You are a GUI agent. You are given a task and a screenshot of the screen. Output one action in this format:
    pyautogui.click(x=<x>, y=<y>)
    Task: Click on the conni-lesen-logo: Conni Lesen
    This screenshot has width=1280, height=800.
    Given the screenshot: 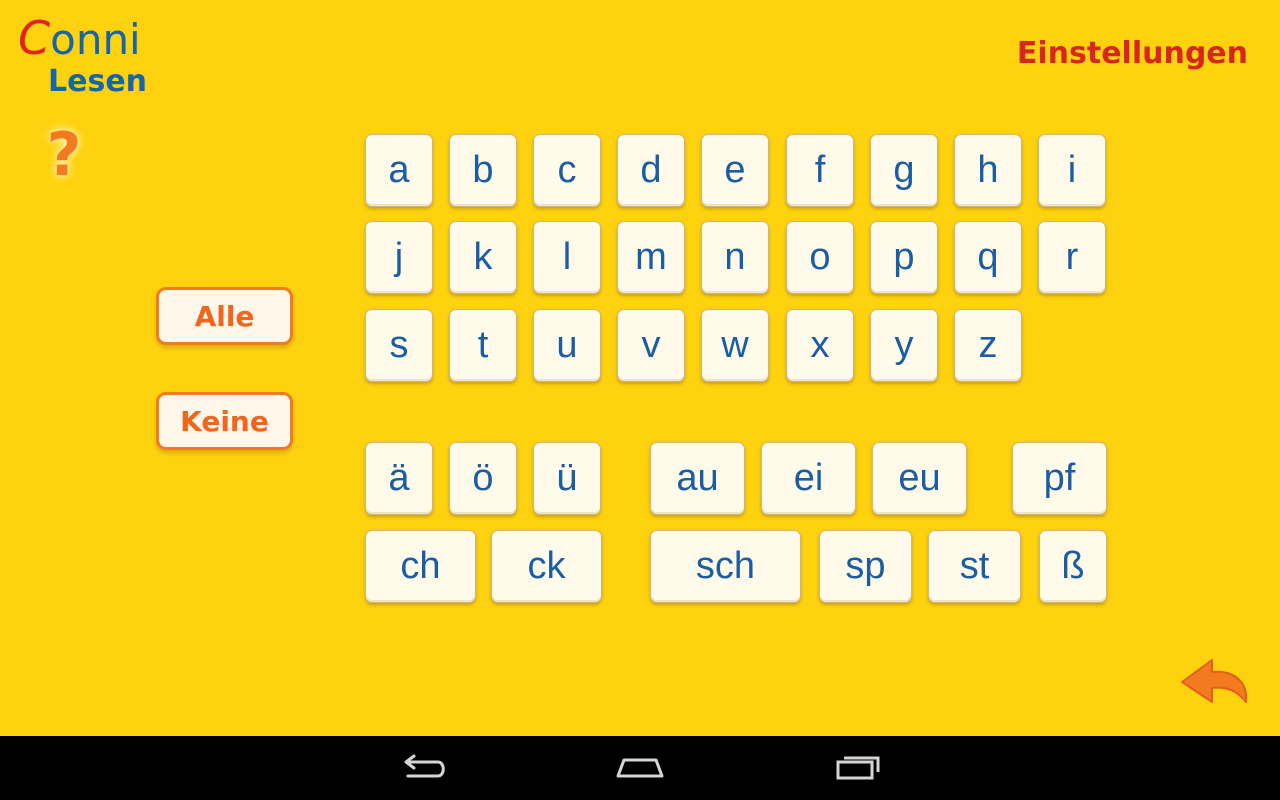 What is the action you would take?
    pyautogui.click(x=82, y=59)
    